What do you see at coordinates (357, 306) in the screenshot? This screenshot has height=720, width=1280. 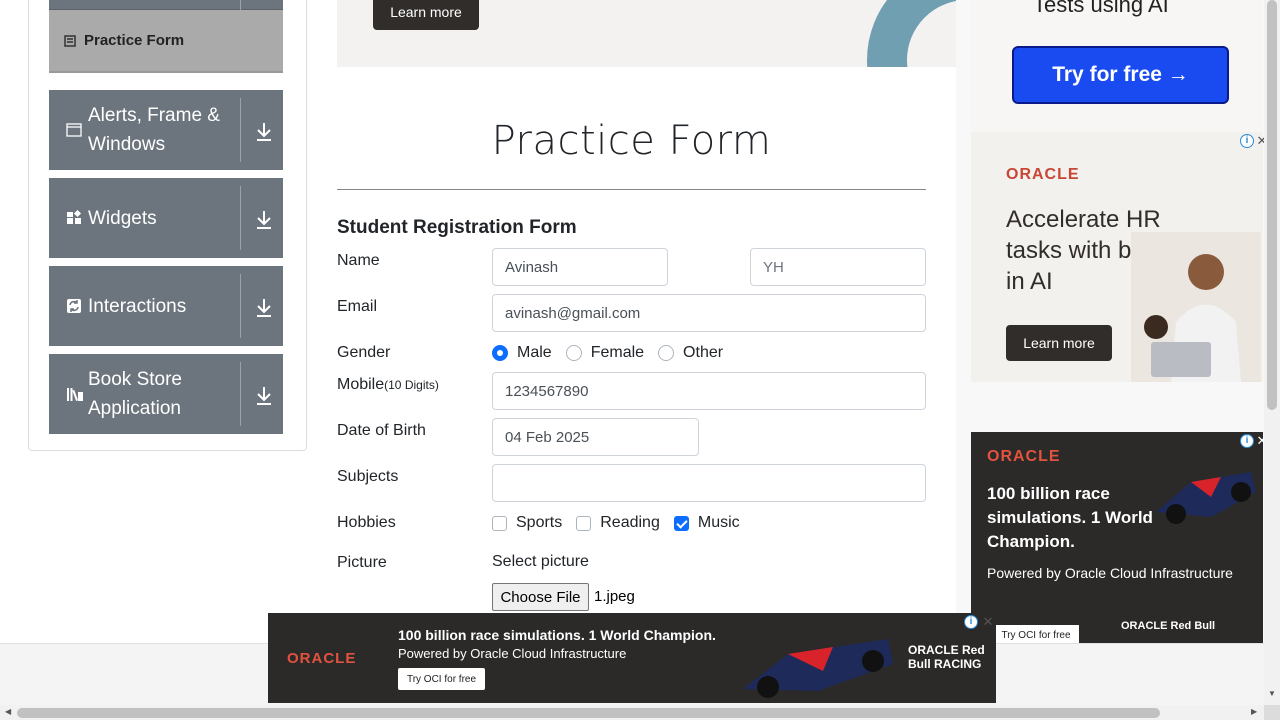 I see `email-label: Email` at bounding box center [357, 306].